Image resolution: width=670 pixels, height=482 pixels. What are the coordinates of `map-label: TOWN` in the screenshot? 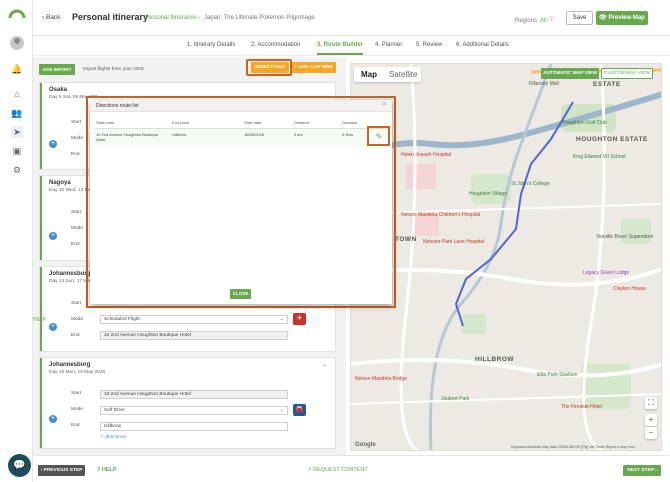 It's located at (406, 239).